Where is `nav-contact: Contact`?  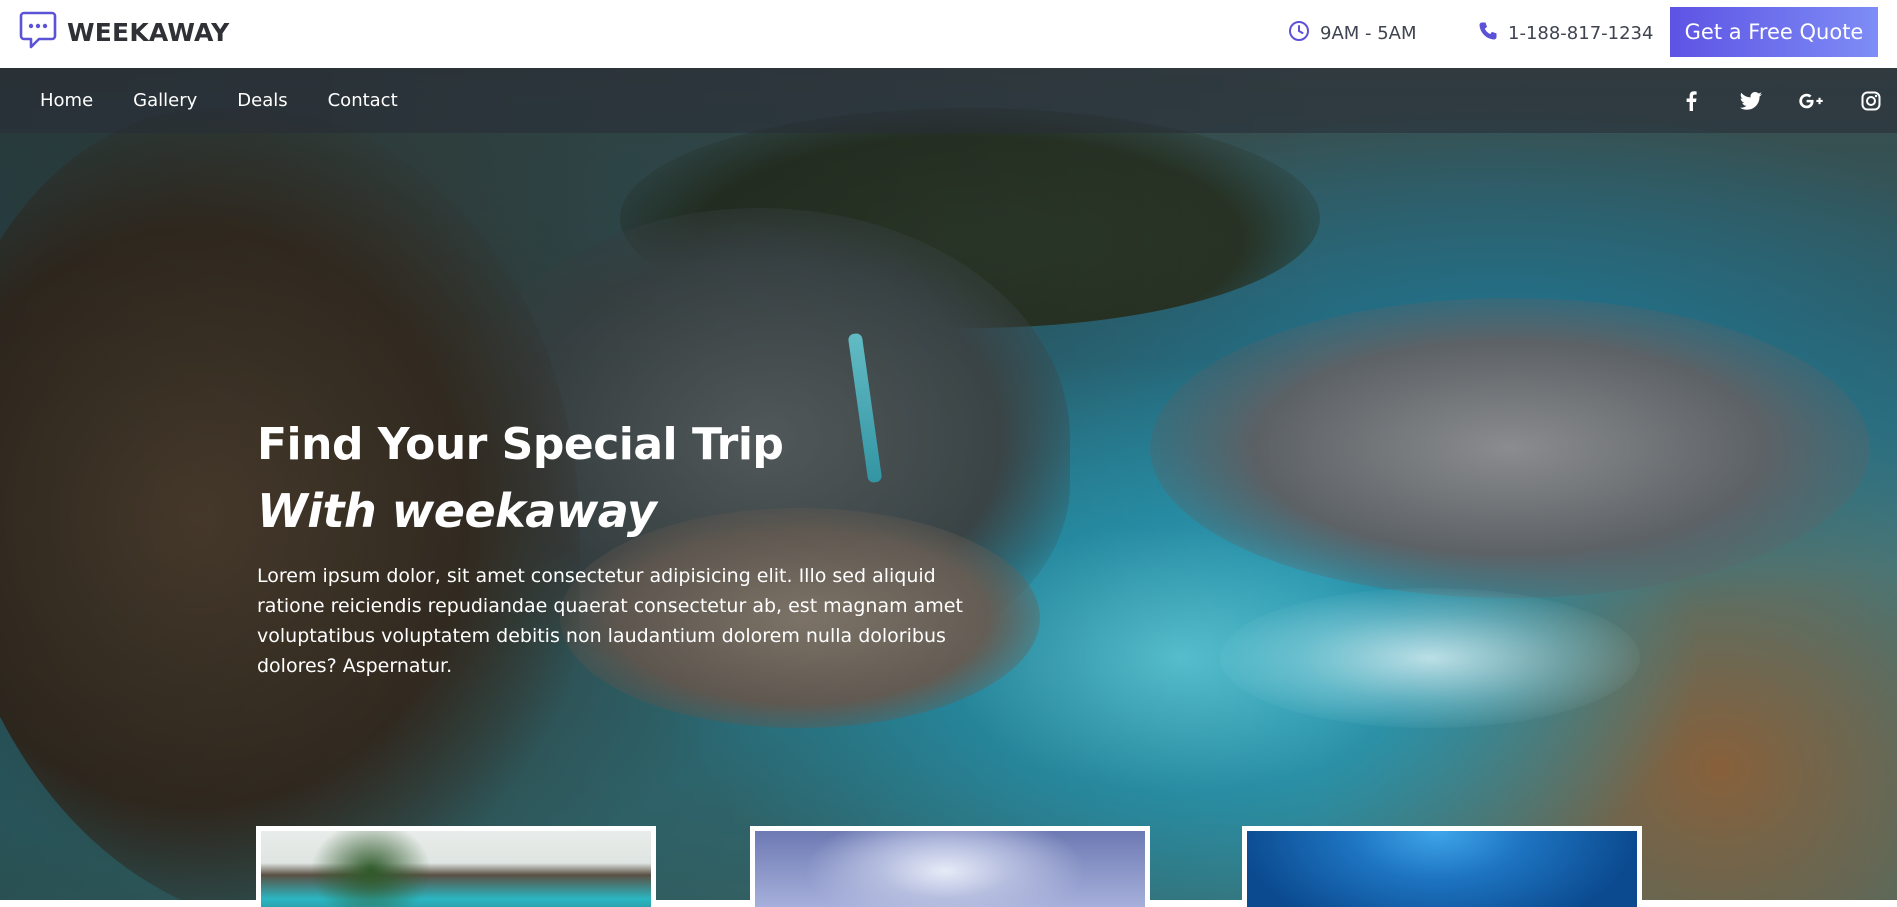 nav-contact: Contact is located at coordinates (363, 100).